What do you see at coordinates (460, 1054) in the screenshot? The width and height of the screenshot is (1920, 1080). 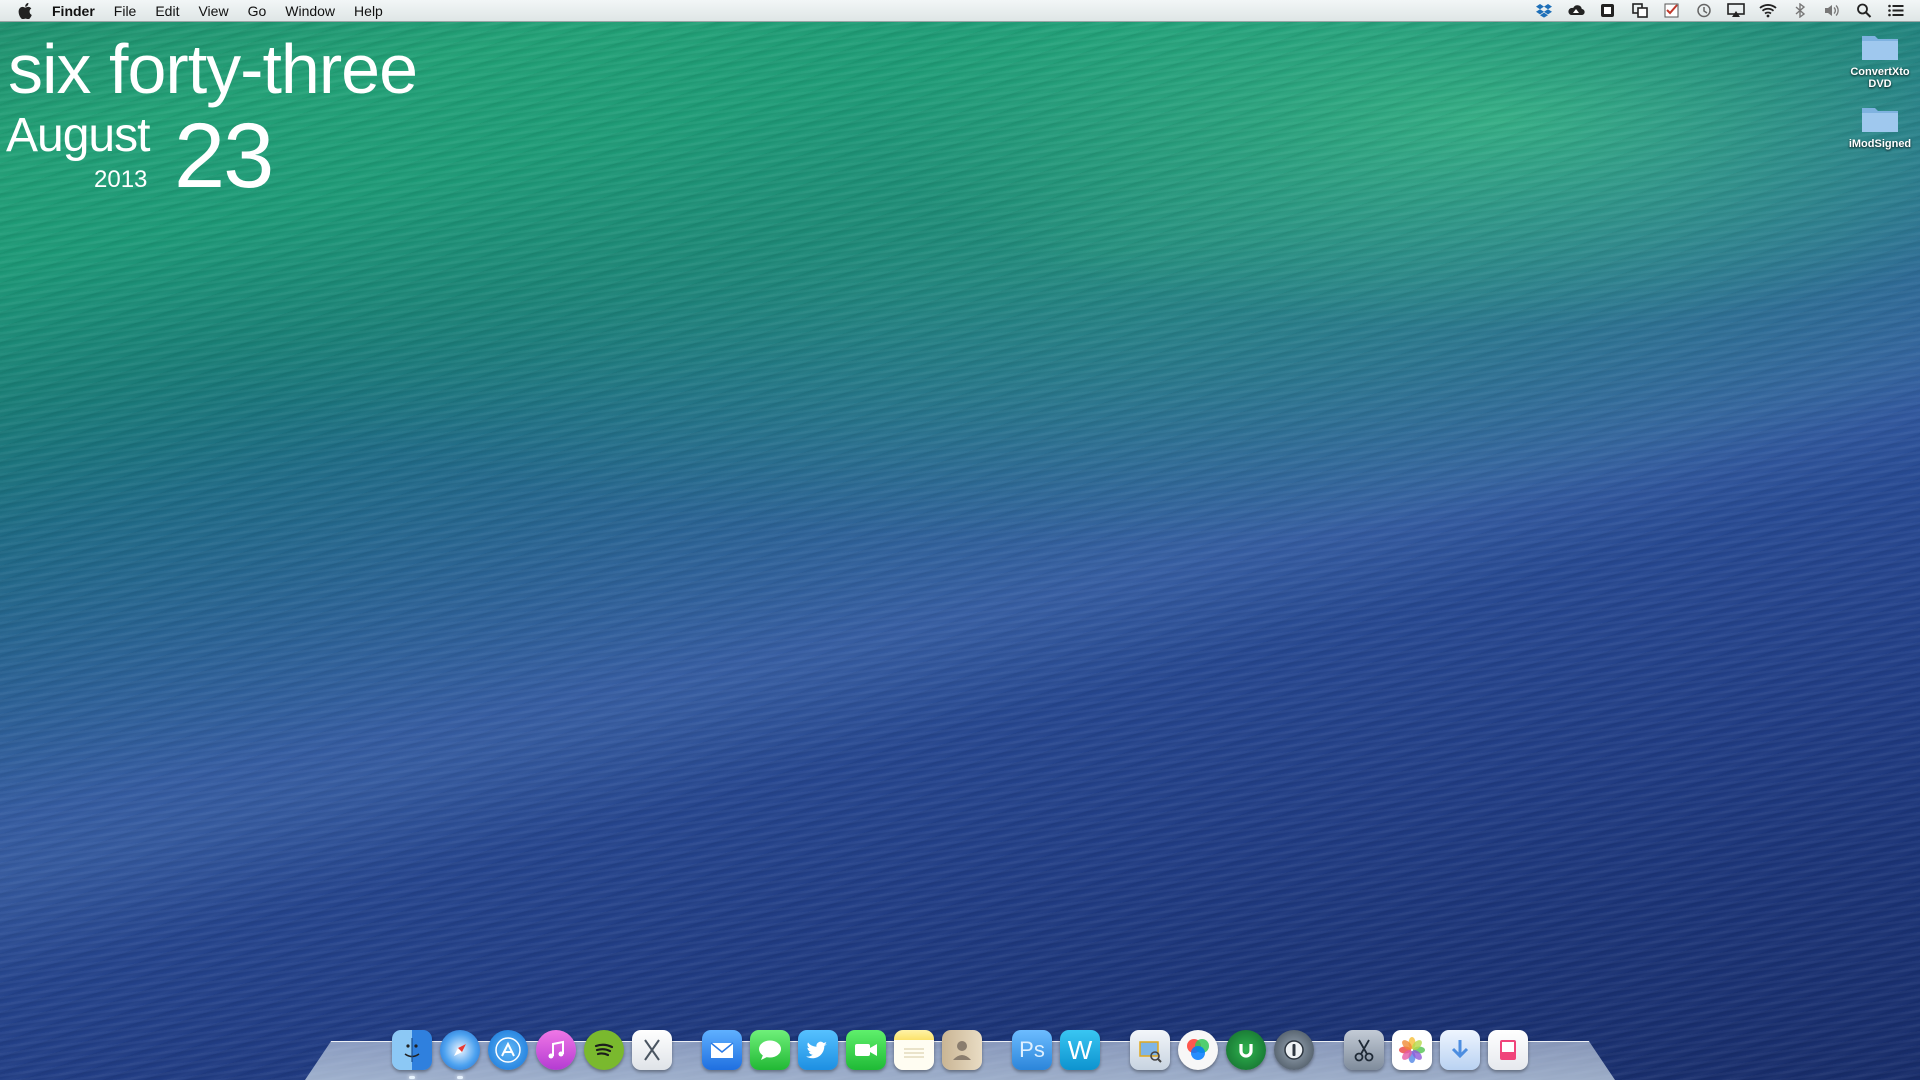 I see `safari-icon` at bounding box center [460, 1054].